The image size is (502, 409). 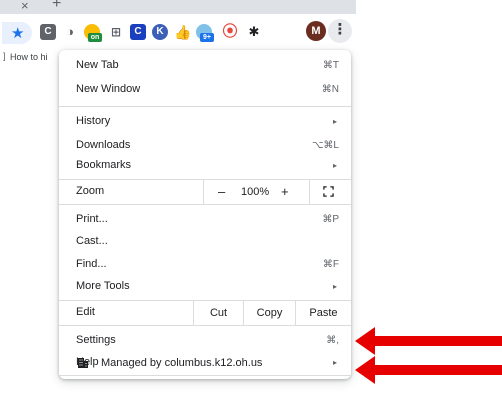 What do you see at coordinates (205, 122) in the screenshot?
I see `menu-item-history: History ▸` at bounding box center [205, 122].